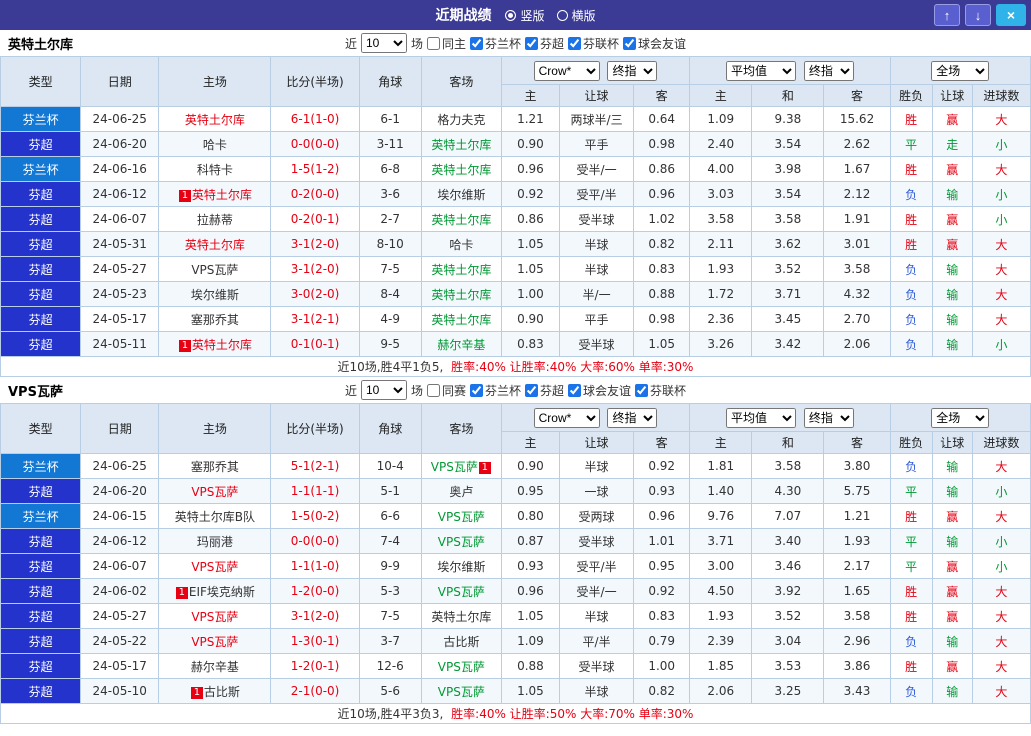 The image size is (1031, 736). I want to click on team-name-link: 英特土尔库B队, so click(215, 517).